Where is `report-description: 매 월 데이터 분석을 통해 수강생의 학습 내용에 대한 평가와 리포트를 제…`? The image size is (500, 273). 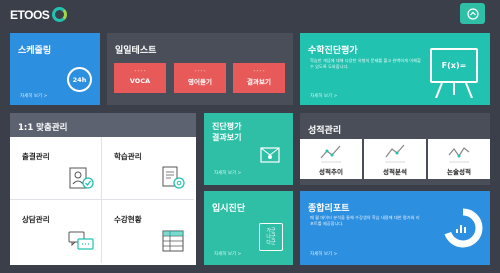
report-description: 매 월 데이터 분석을 통해 수강생의 학습 내용에 대한 평가와 리포트를 제… is located at coordinates (365, 220).